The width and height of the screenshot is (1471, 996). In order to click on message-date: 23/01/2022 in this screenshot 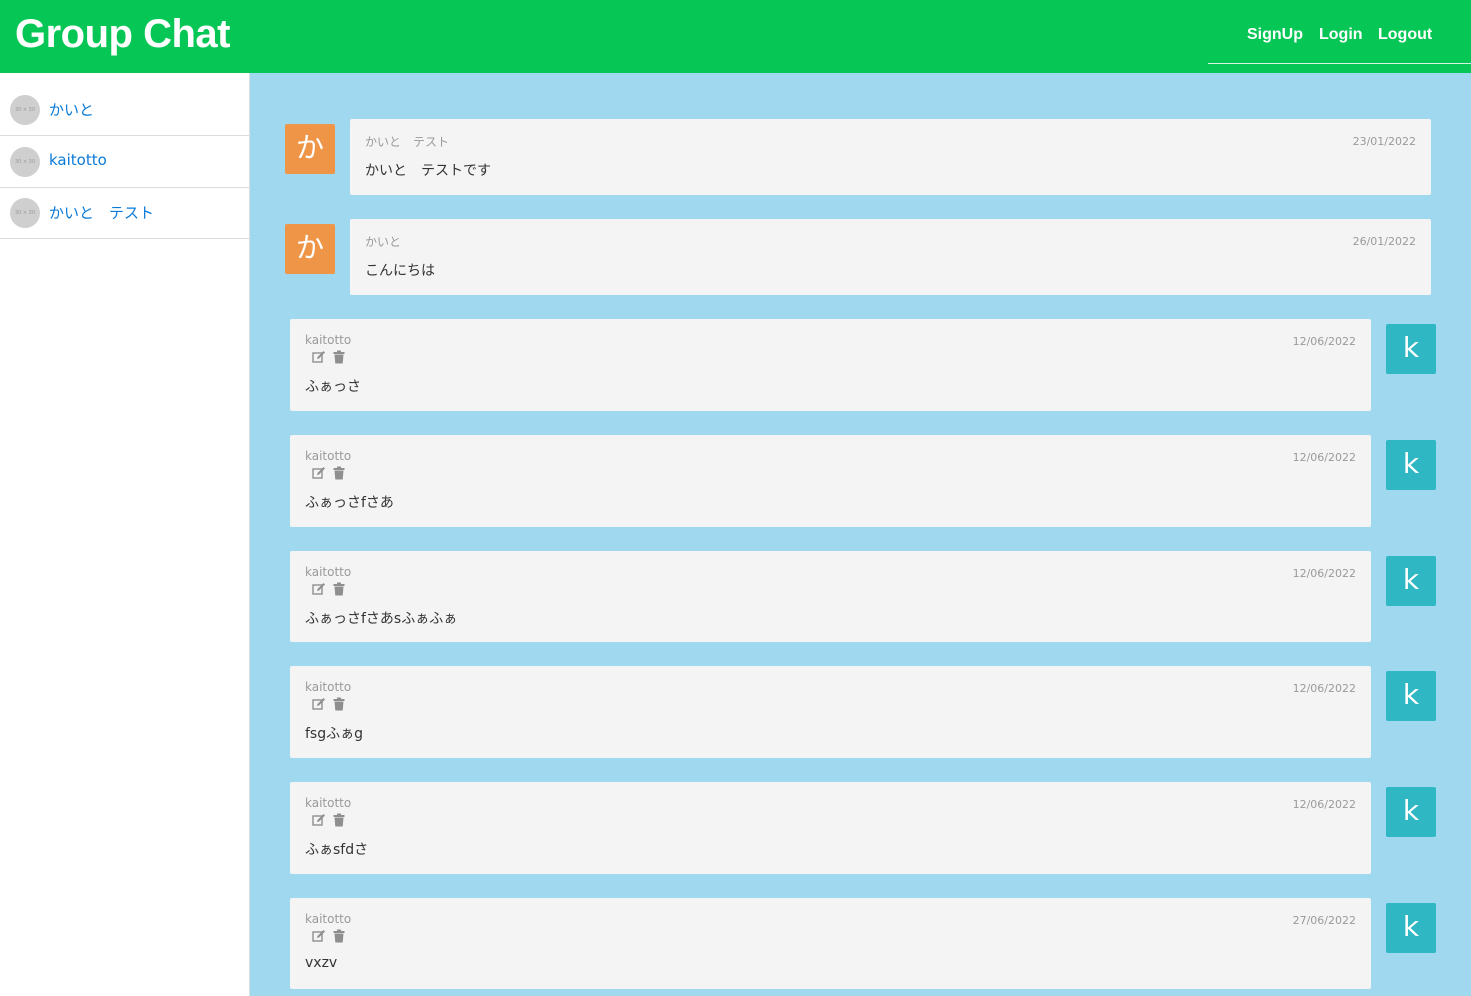, I will do `click(1384, 141)`.